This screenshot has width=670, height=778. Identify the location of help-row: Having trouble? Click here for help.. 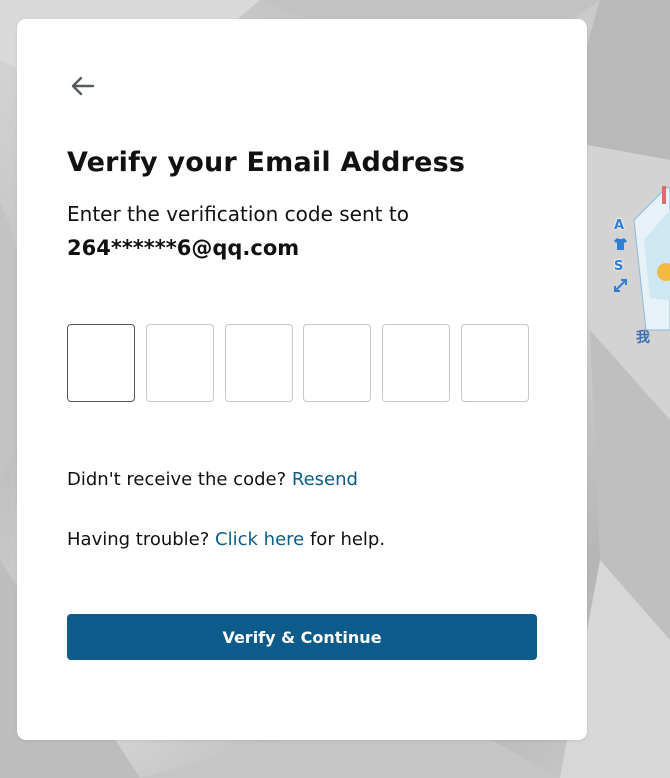
(226, 540).